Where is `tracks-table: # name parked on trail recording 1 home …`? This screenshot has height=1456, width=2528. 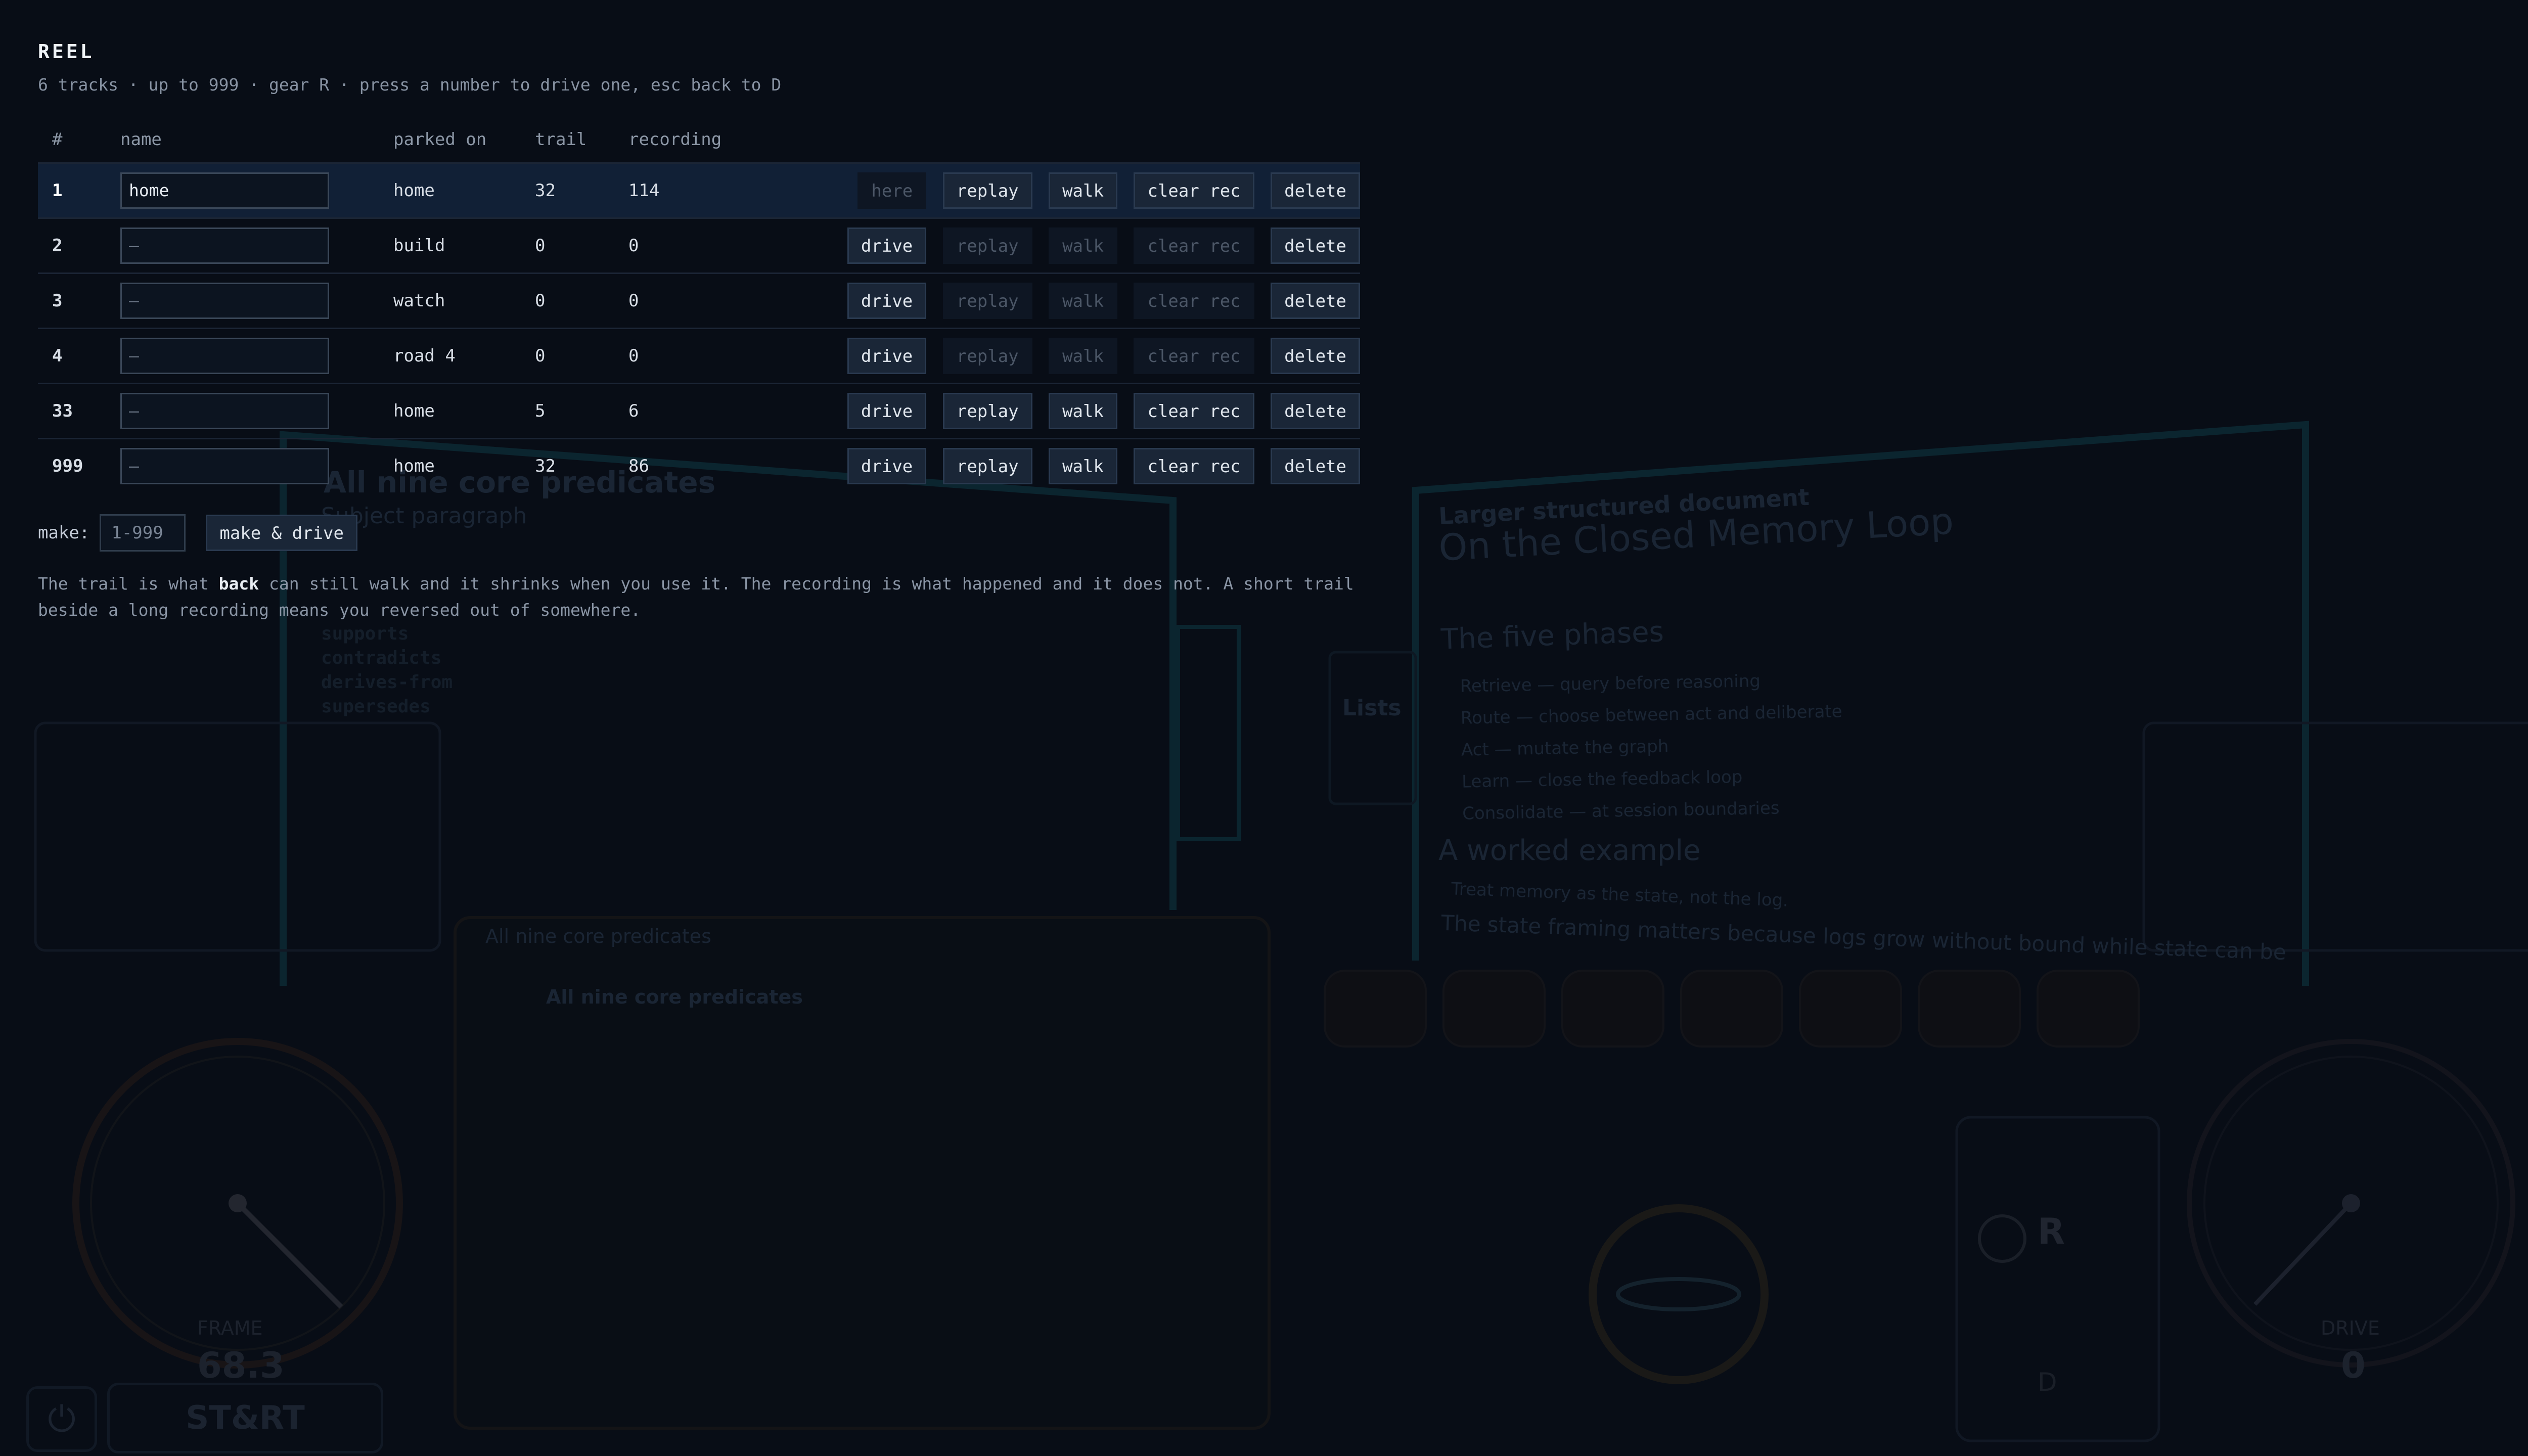
tracks-table: # name parked on trail recording 1 home … is located at coordinates (699, 305).